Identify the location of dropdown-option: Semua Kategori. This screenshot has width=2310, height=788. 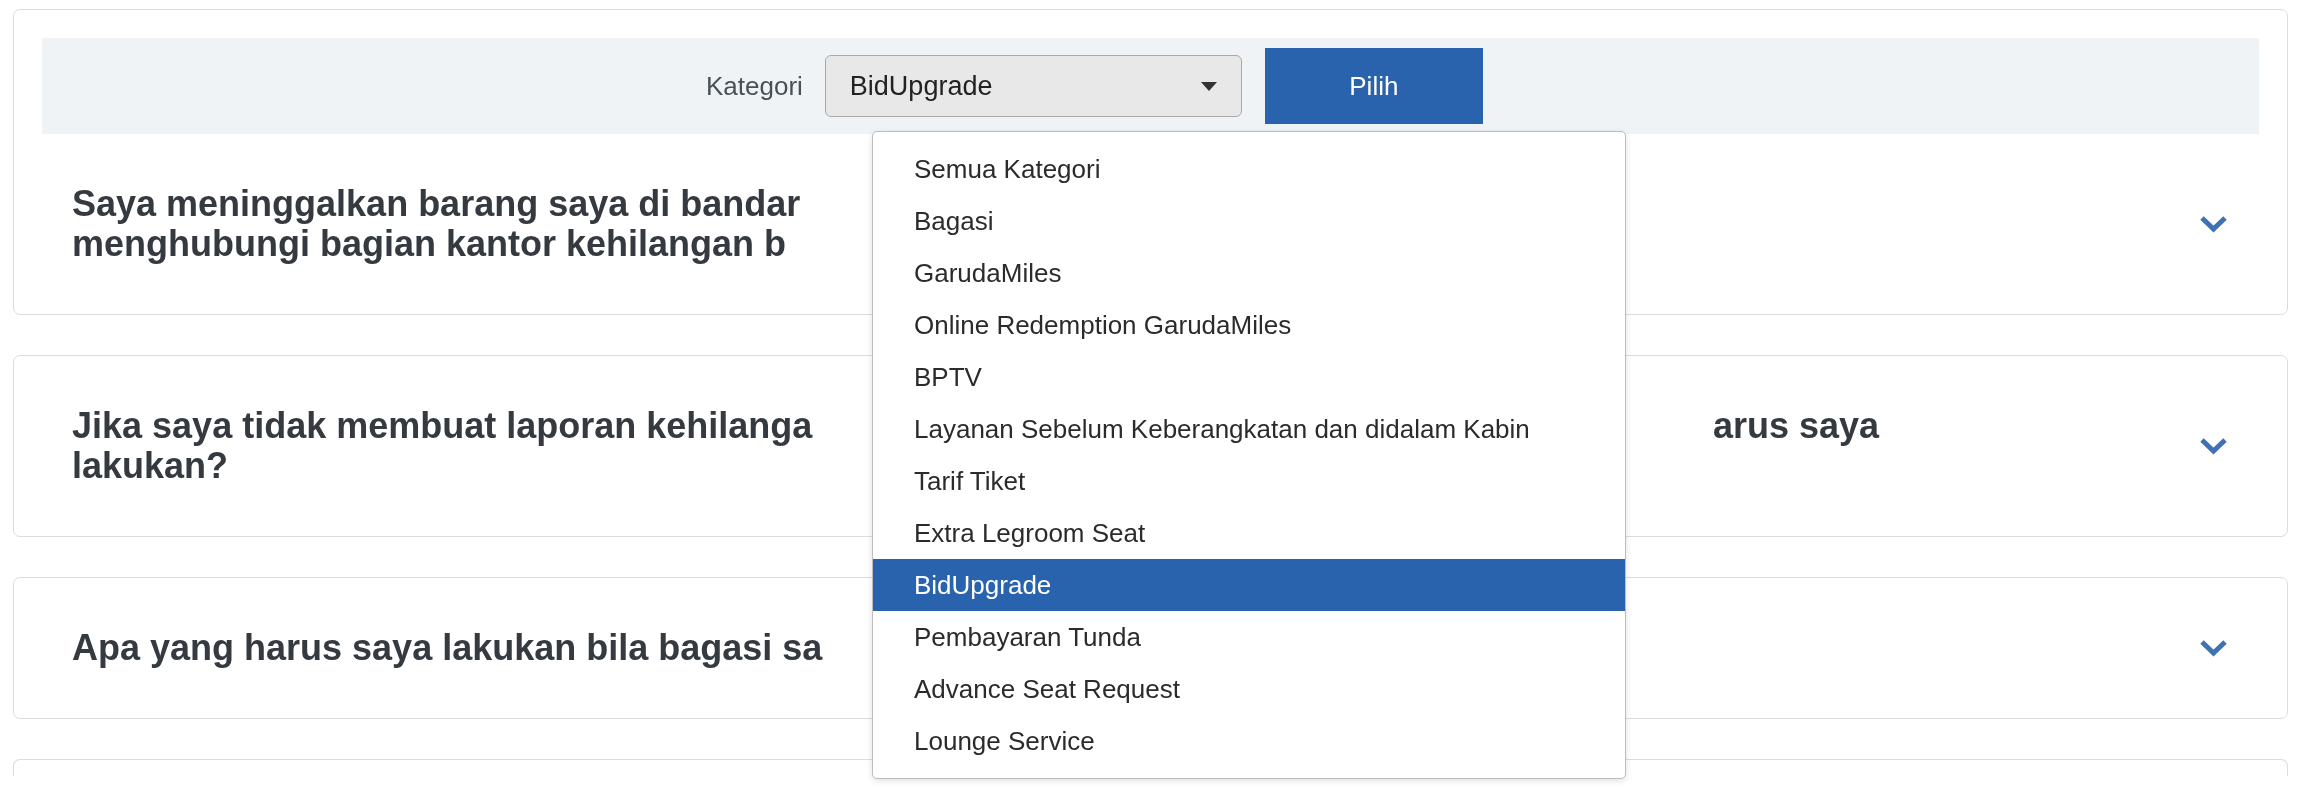
(1249, 169).